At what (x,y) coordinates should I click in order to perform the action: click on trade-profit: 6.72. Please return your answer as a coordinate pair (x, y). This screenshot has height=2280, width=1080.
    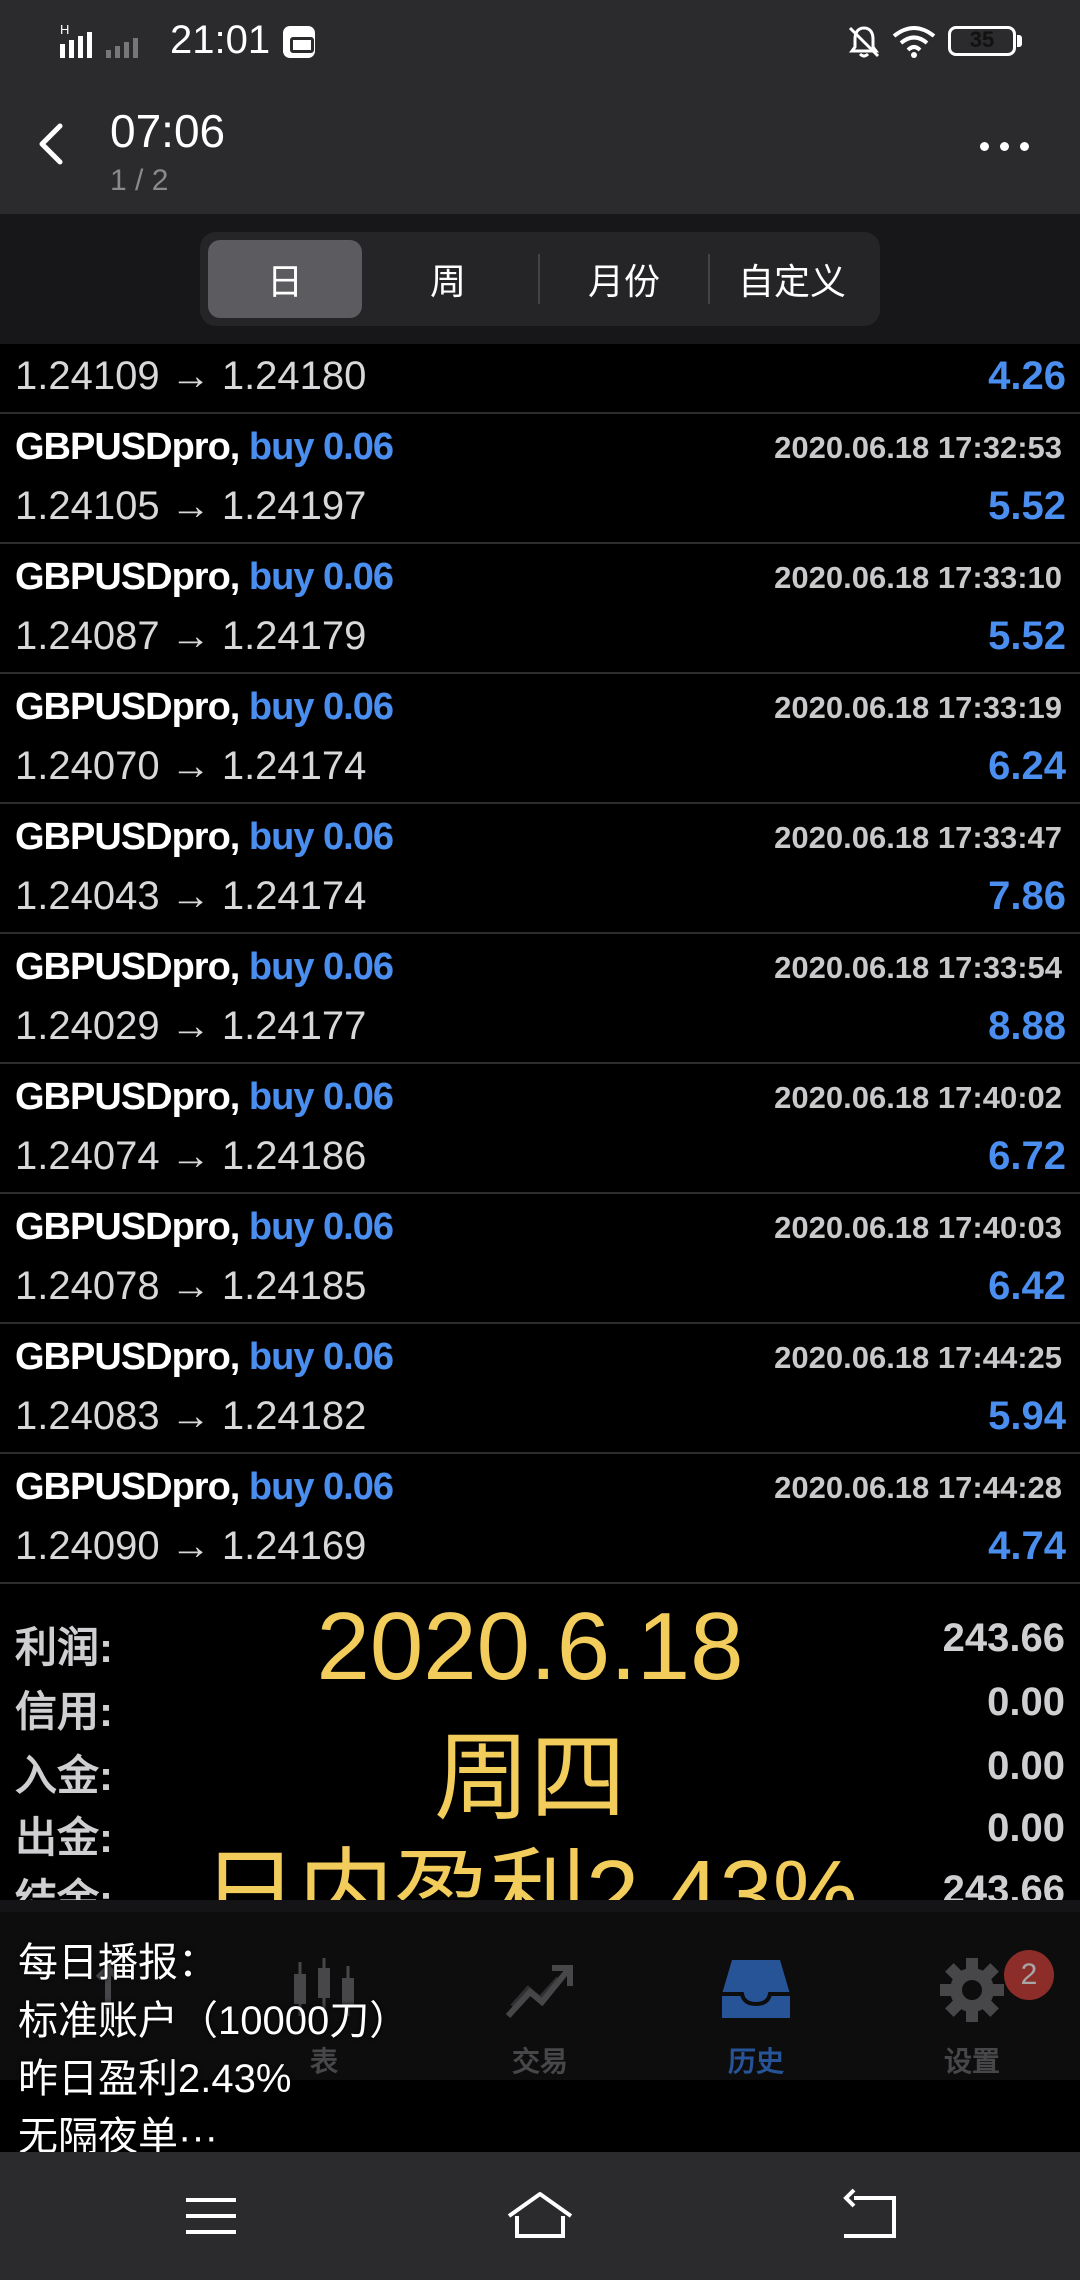
    Looking at the image, I should click on (1027, 1156).